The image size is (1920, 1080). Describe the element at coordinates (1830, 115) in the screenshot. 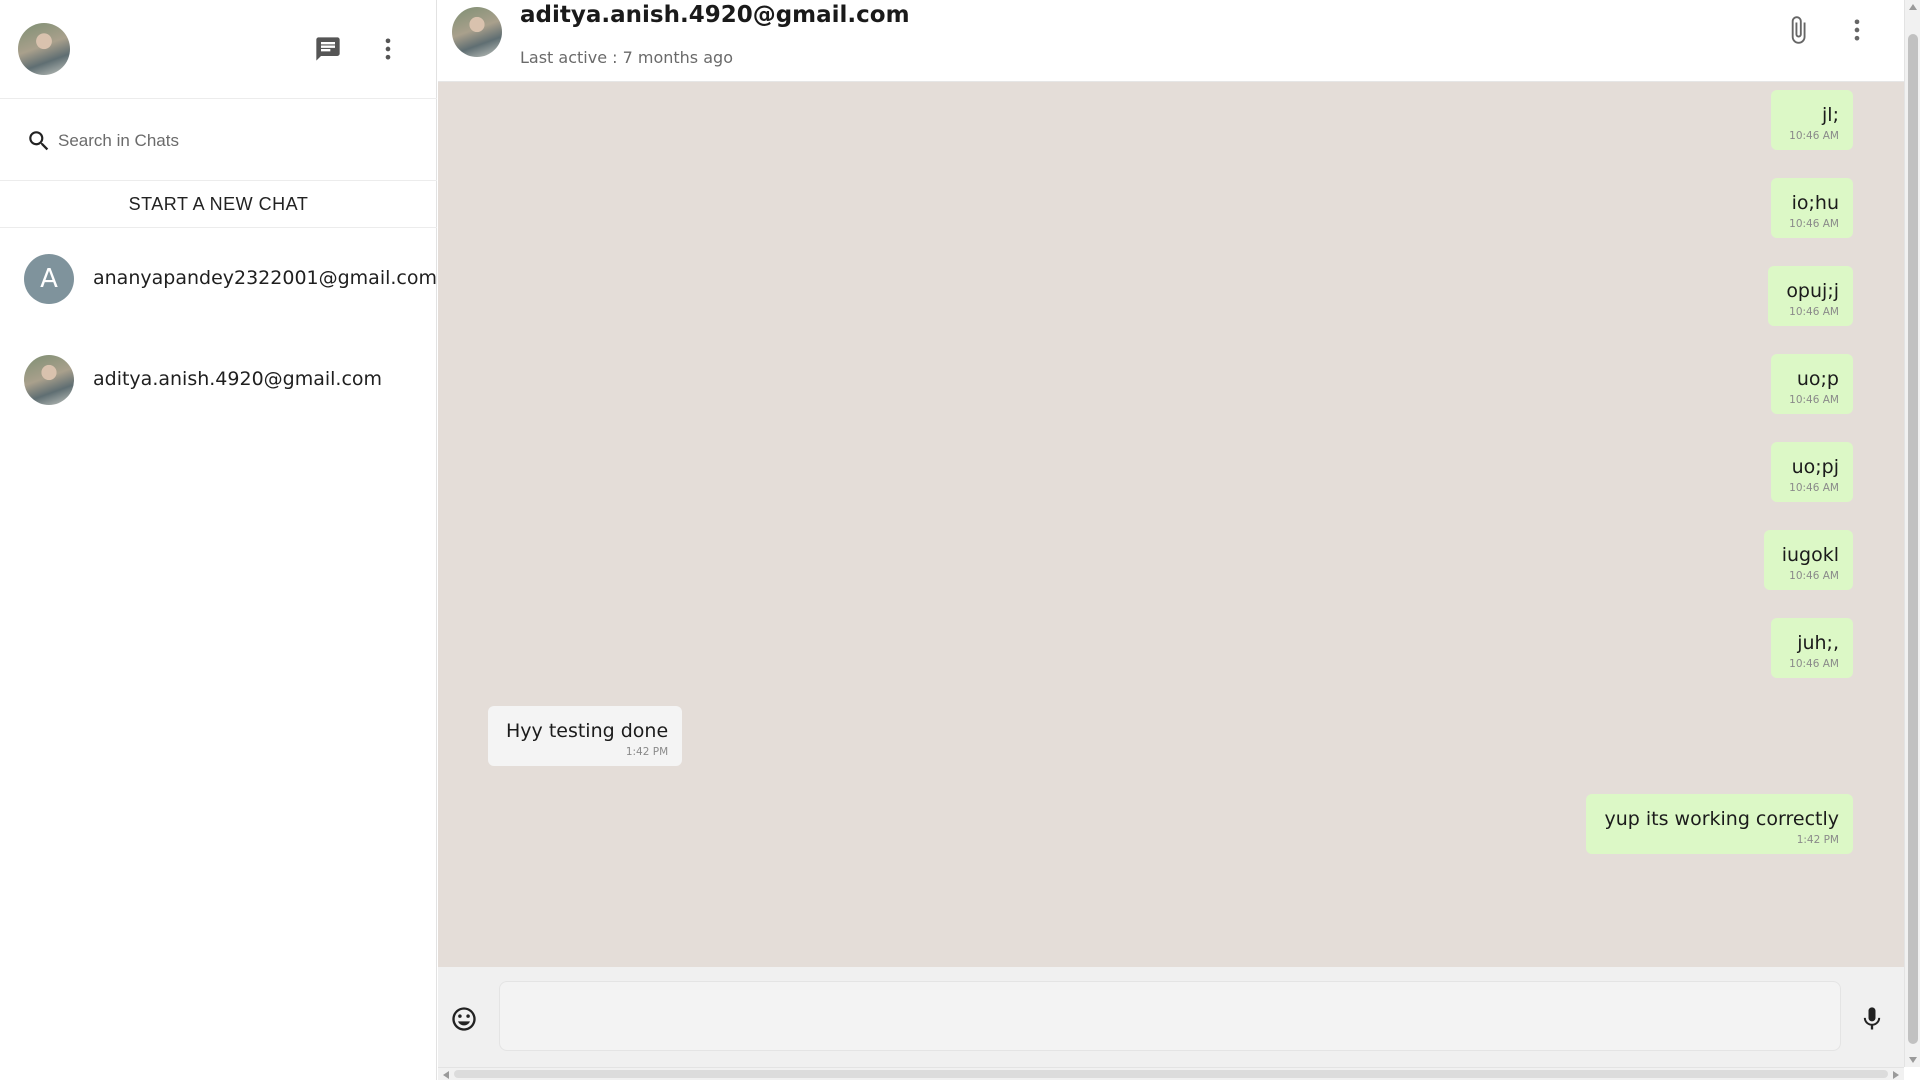

I see `message-text: jl;` at that location.